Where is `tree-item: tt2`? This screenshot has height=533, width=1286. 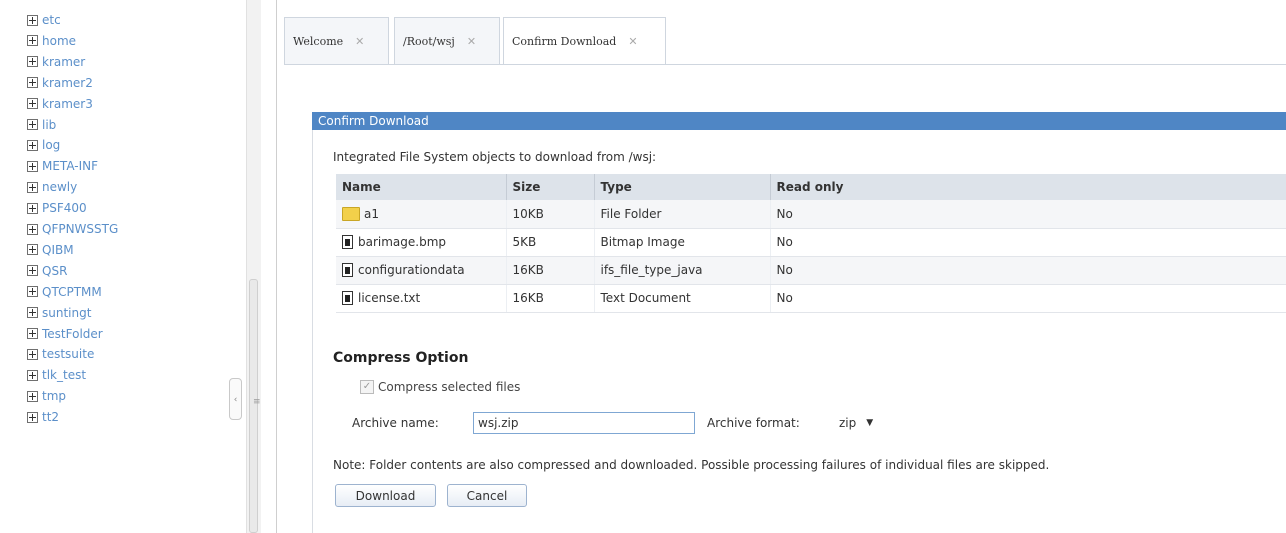 tree-item: tt2 is located at coordinates (43, 417).